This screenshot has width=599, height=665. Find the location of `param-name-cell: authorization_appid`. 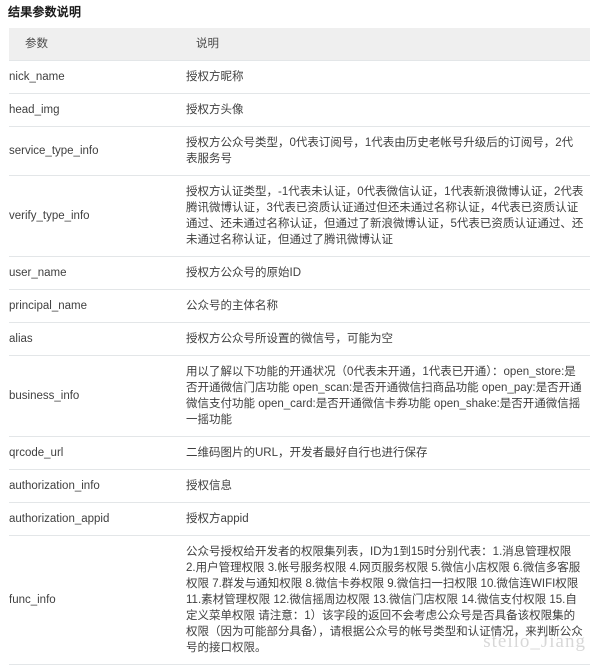

param-name-cell: authorization_appid is located at coordinates (97, 519).